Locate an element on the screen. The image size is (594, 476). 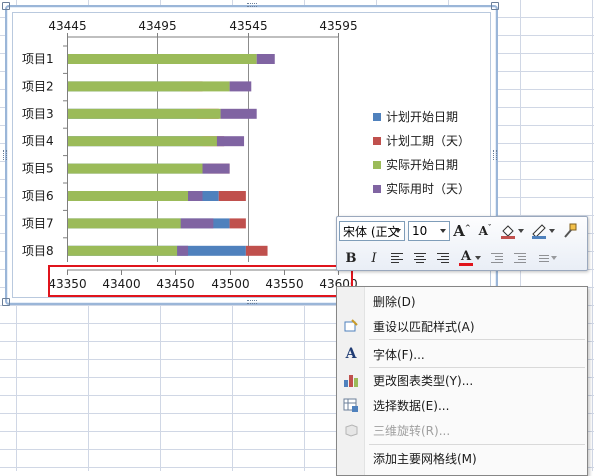
resize-handle-top is located at coordinates (252, 5).